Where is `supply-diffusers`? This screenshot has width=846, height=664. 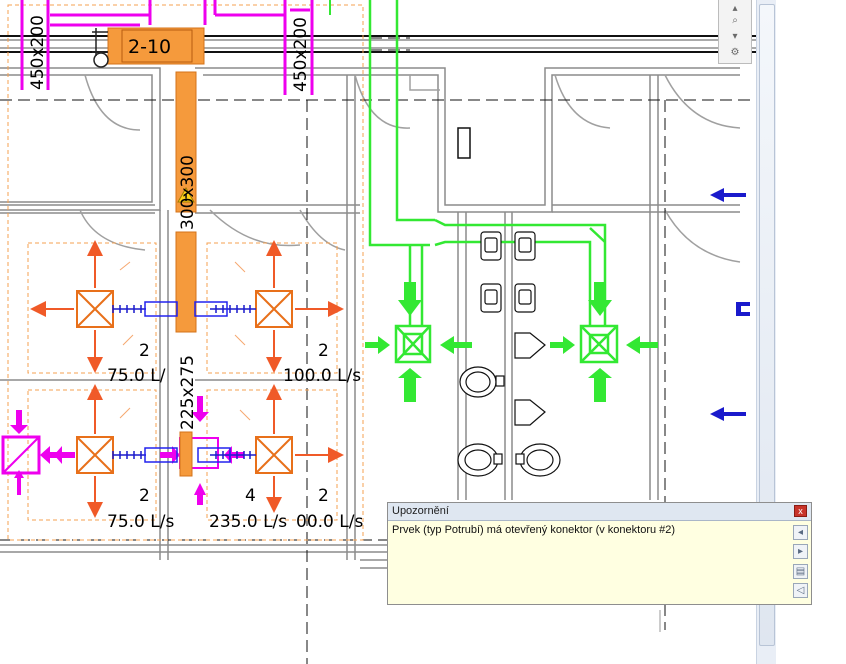 supply-diffusers is located at coordinates (506, 344).